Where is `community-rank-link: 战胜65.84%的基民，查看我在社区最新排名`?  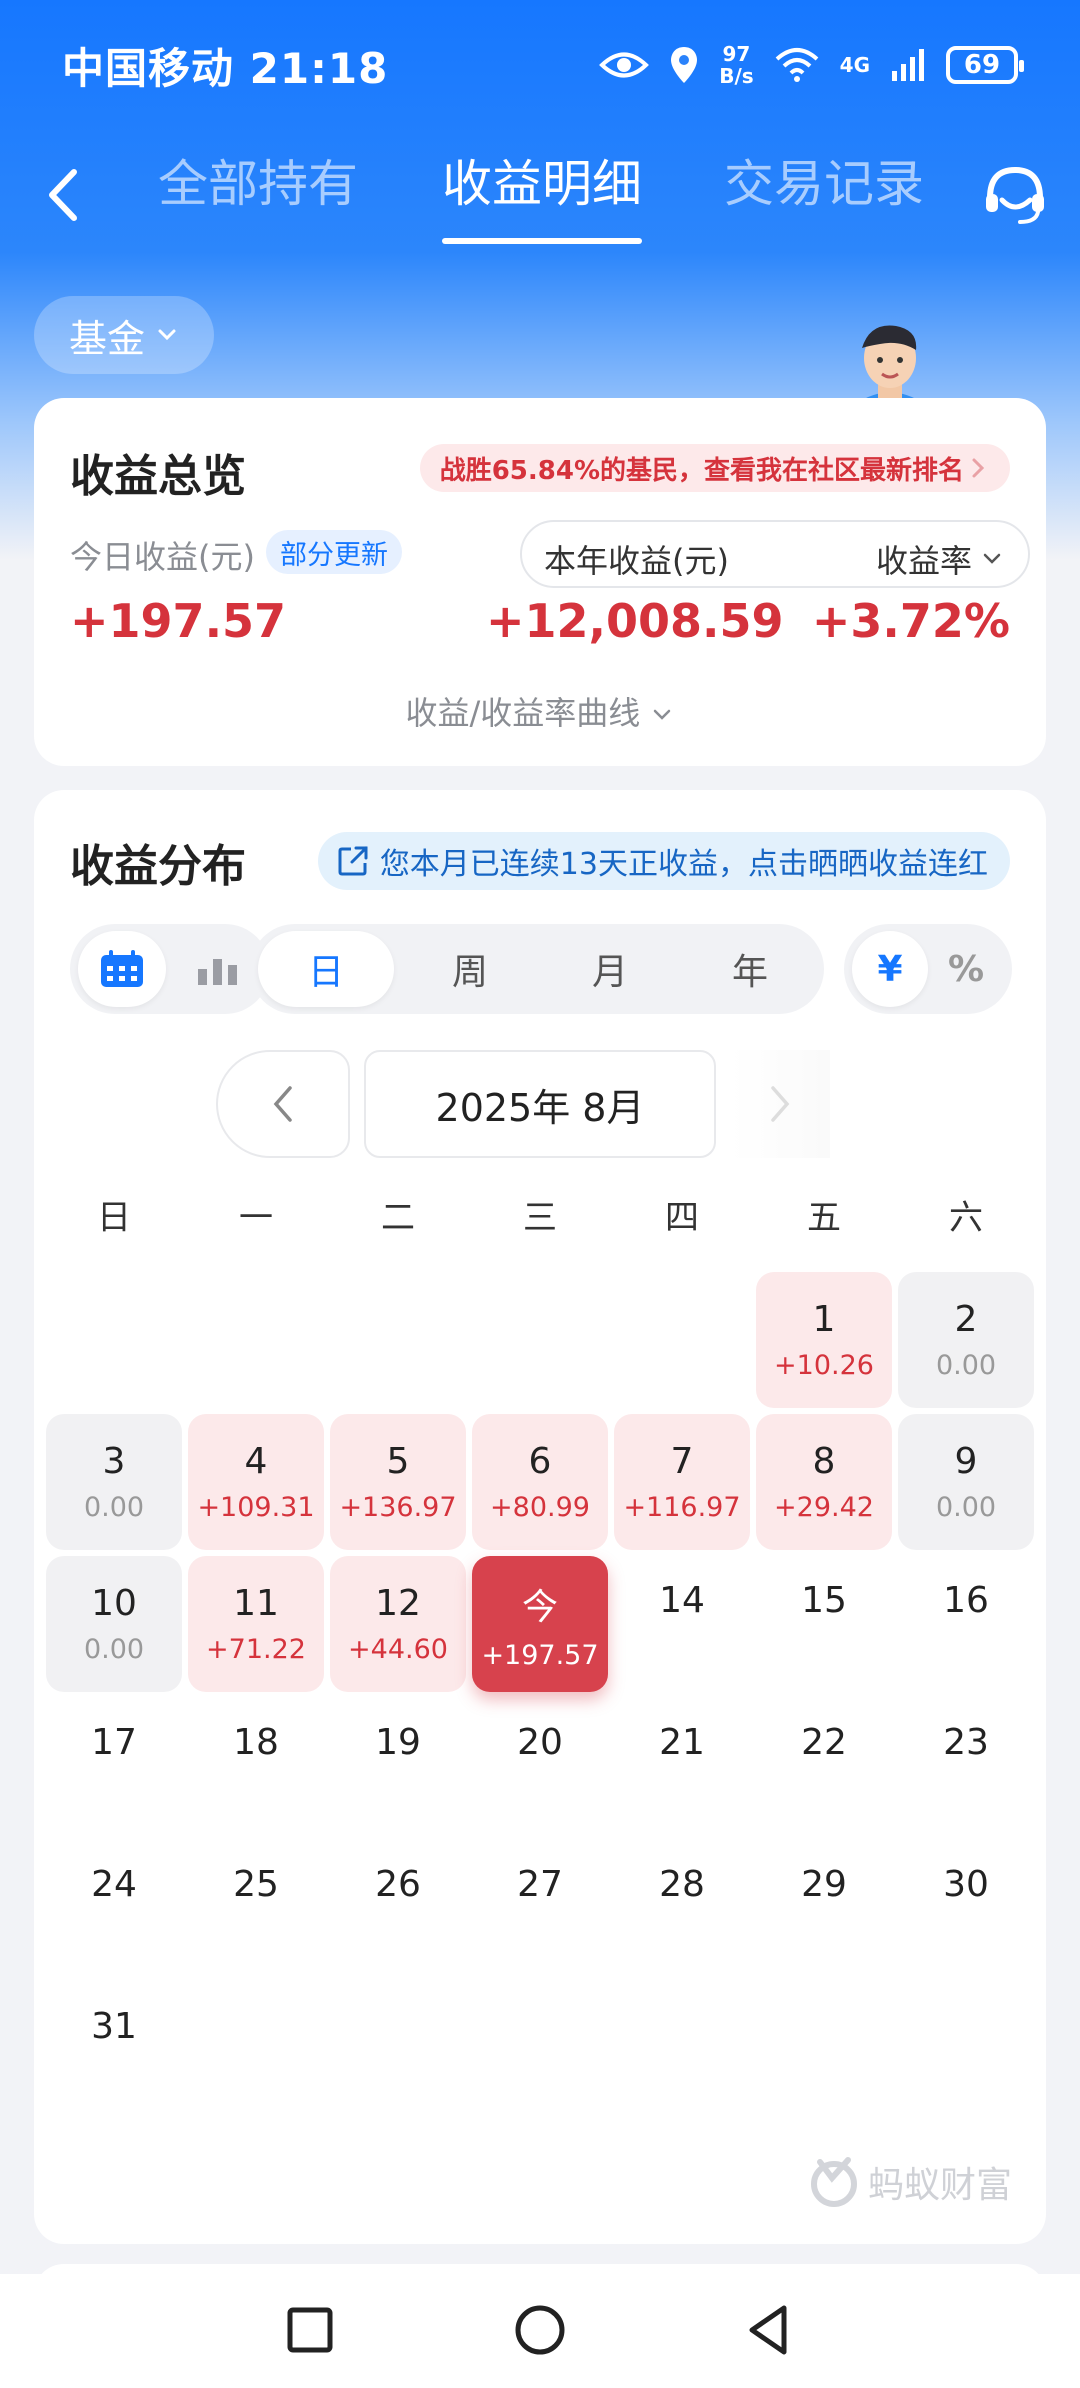
community-rank-link: 战胜65.84%的基民，查看我在社区最新排名 is located at coordinates (714, 468).